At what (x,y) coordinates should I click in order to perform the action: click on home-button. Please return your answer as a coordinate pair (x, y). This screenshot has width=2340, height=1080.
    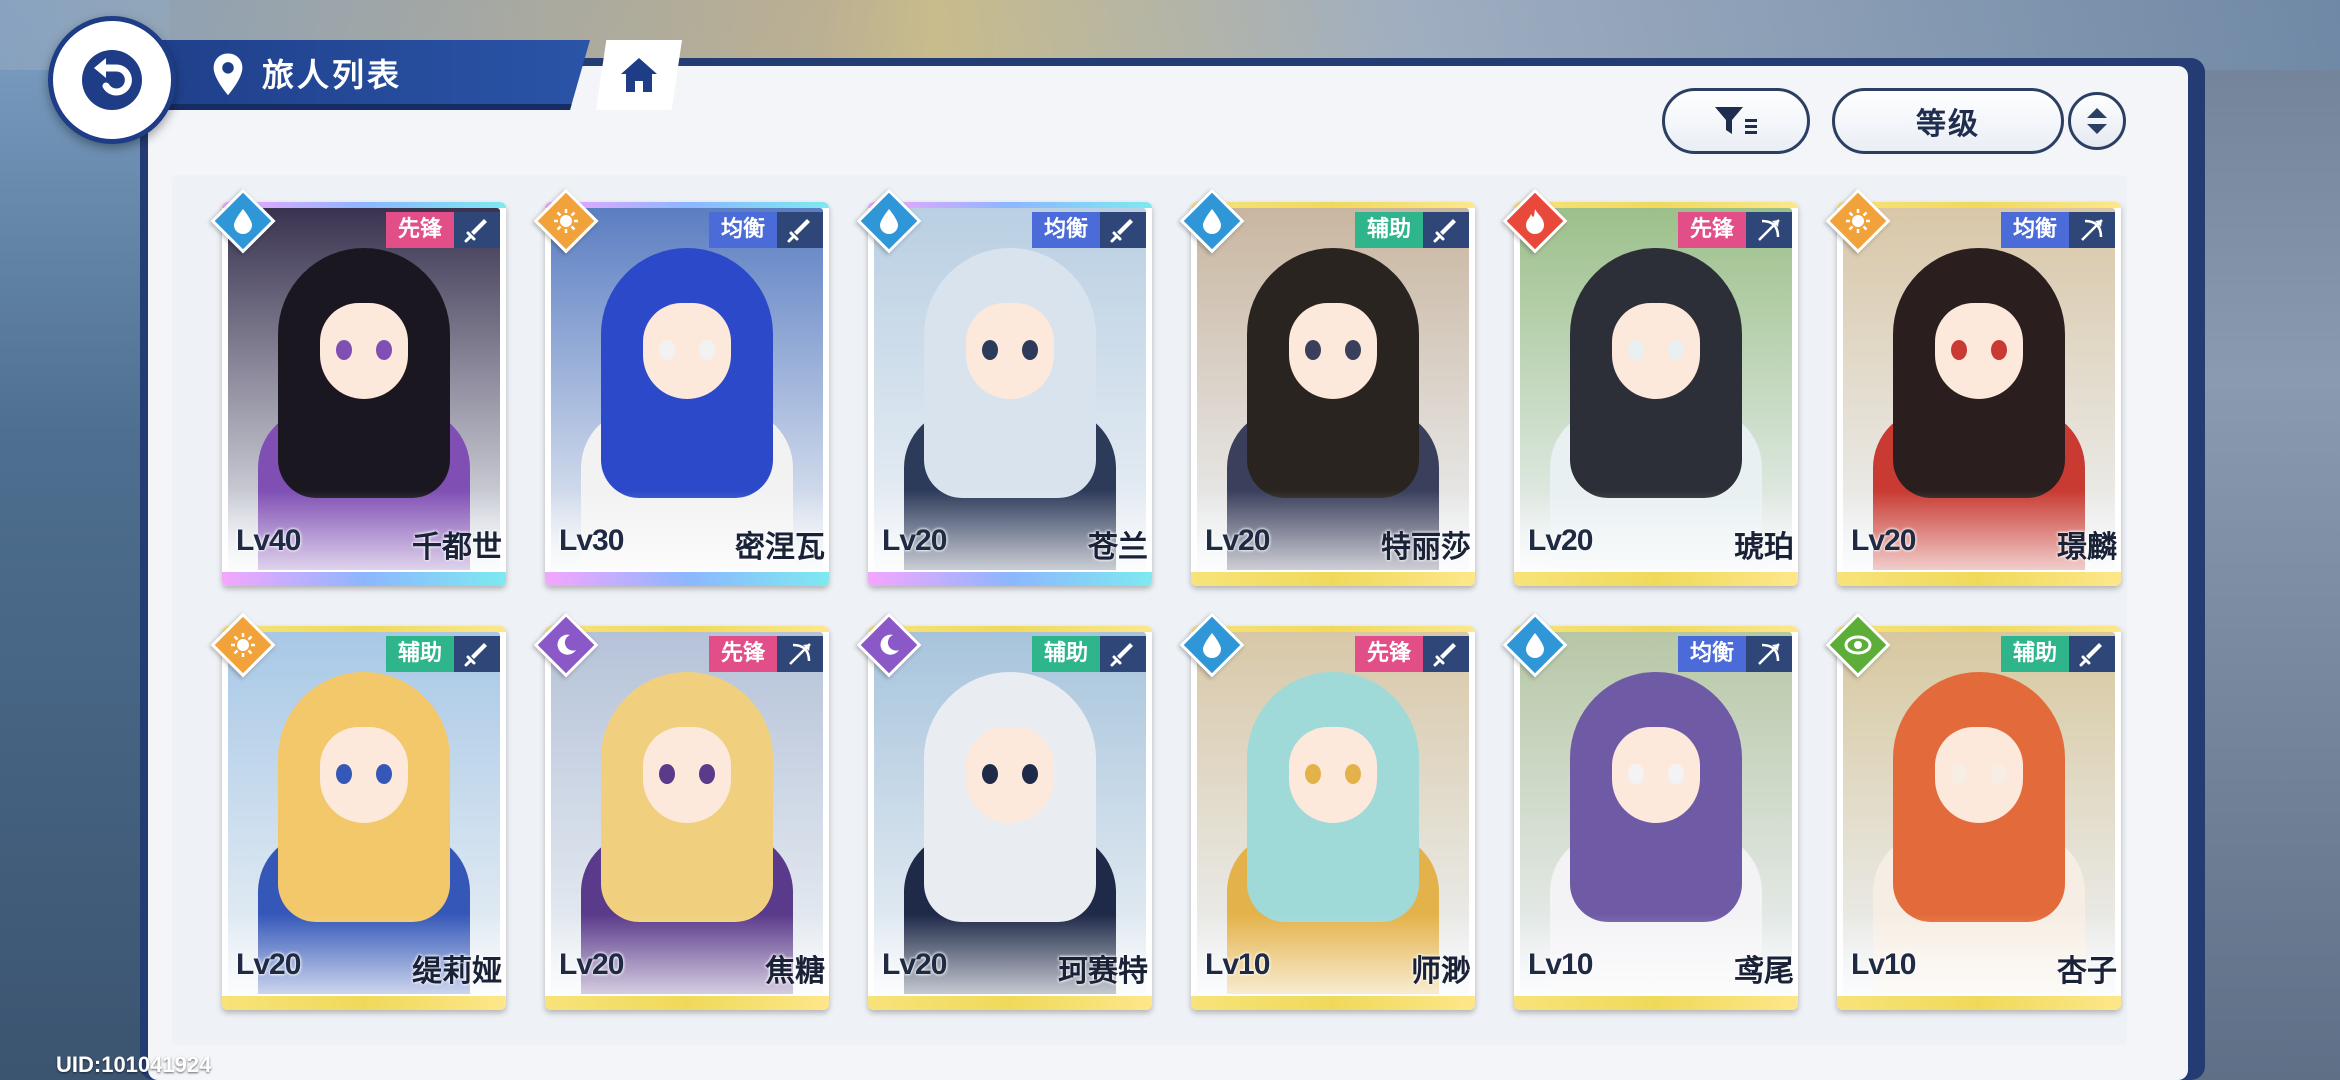
    Looking at the image, I should click on (639, 75).